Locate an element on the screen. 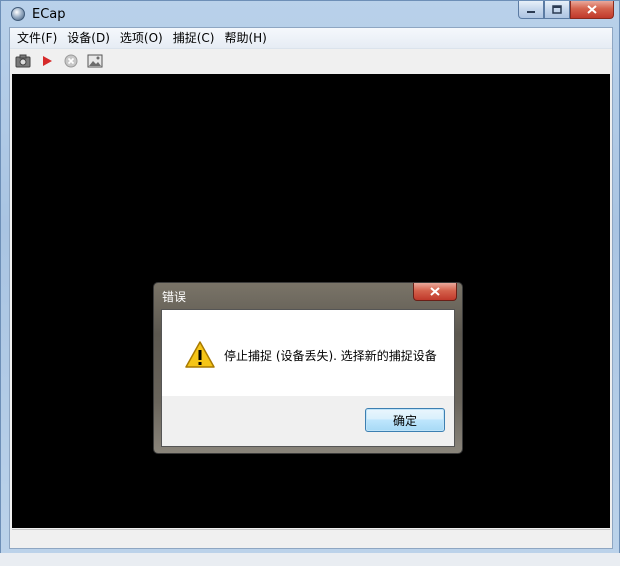 The image size is (620, 566). close-button is located at coordinates (592, 10).